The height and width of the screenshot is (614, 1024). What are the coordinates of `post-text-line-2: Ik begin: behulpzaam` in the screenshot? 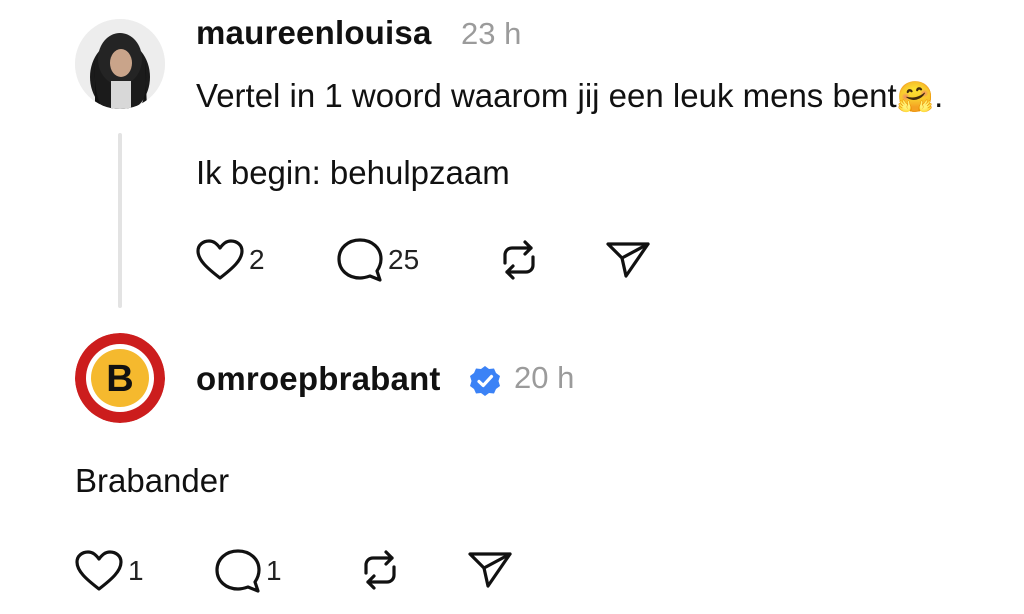 It's located at (353, 172).